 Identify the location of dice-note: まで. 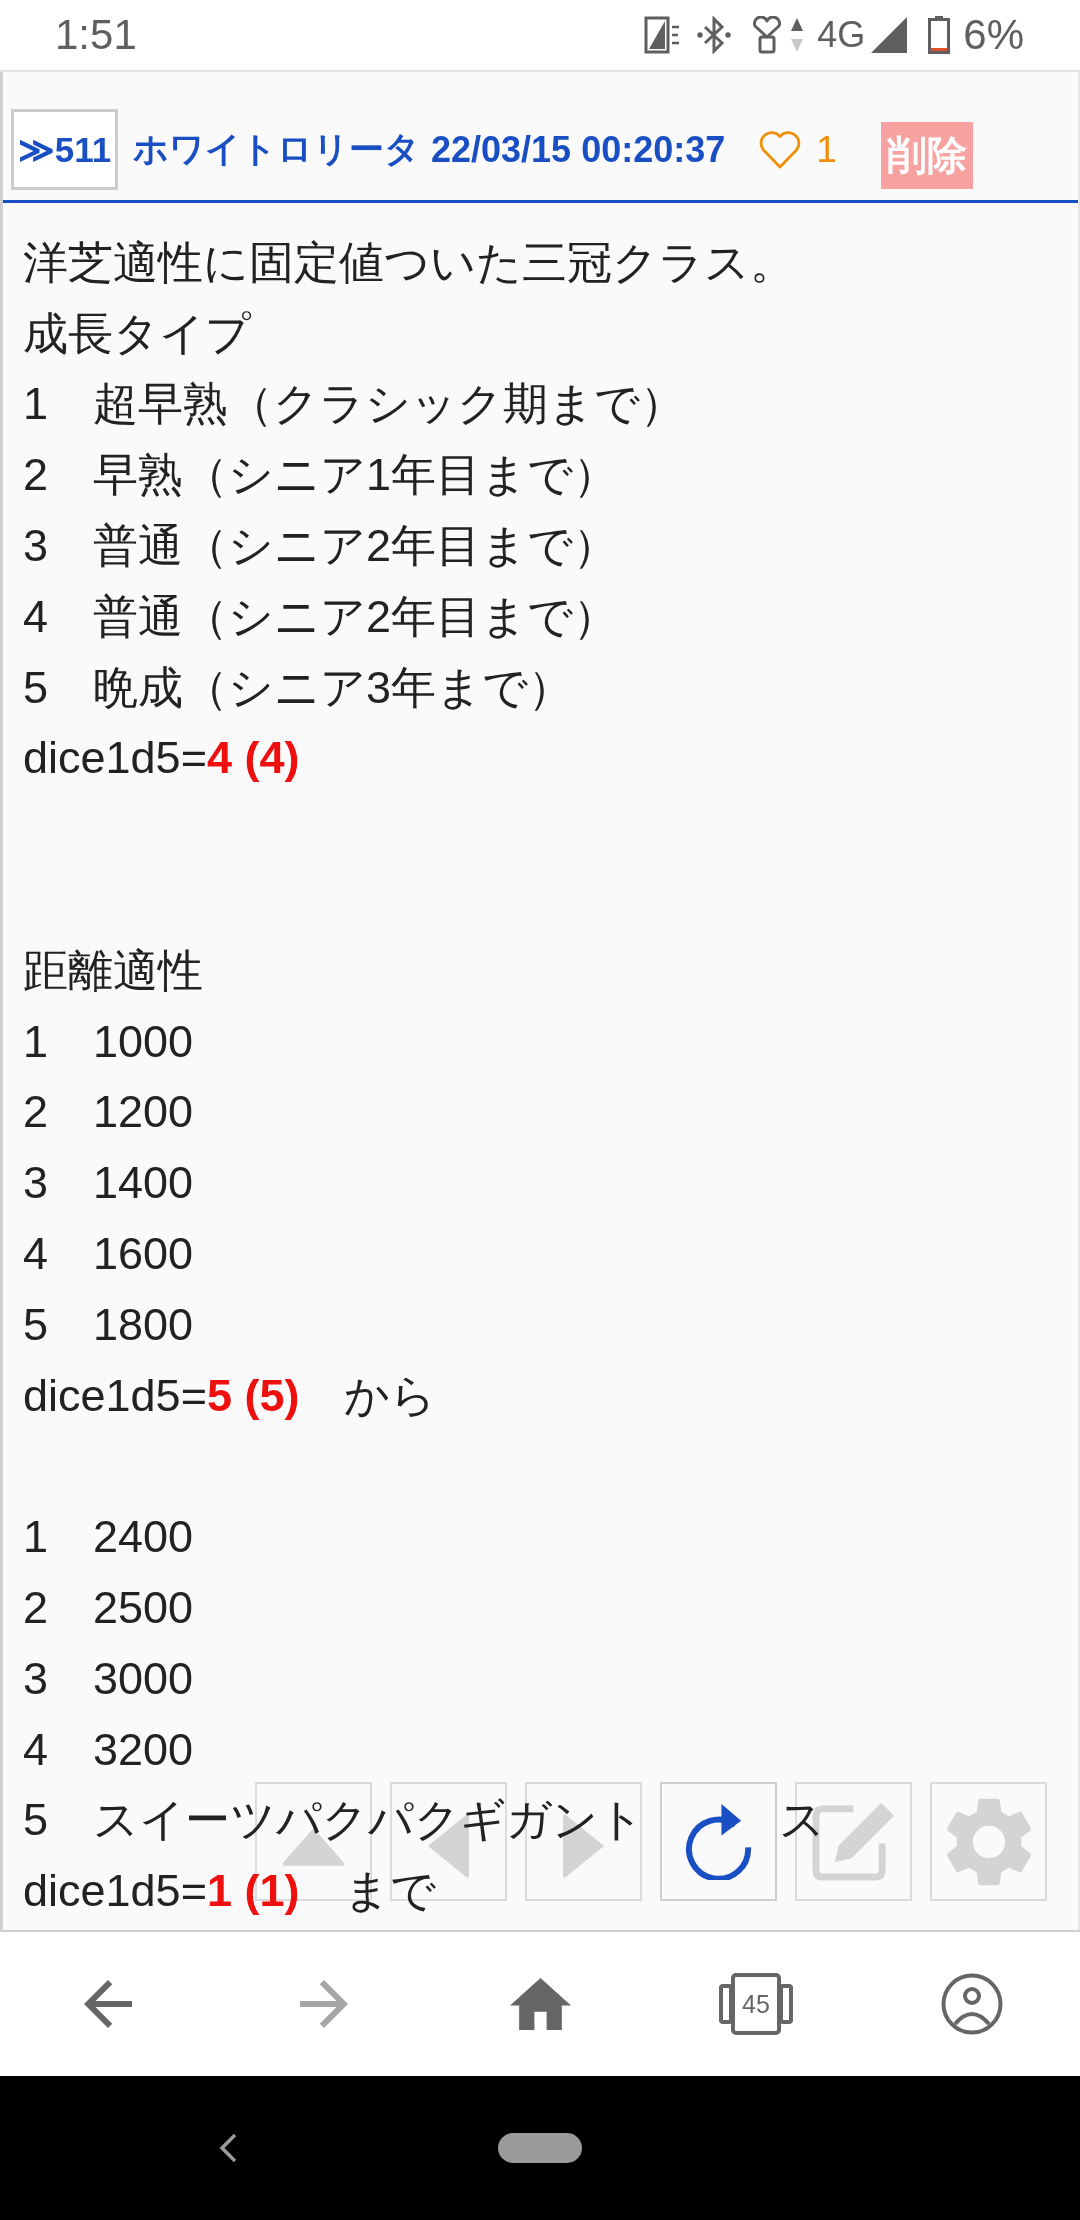
(390, 1891).